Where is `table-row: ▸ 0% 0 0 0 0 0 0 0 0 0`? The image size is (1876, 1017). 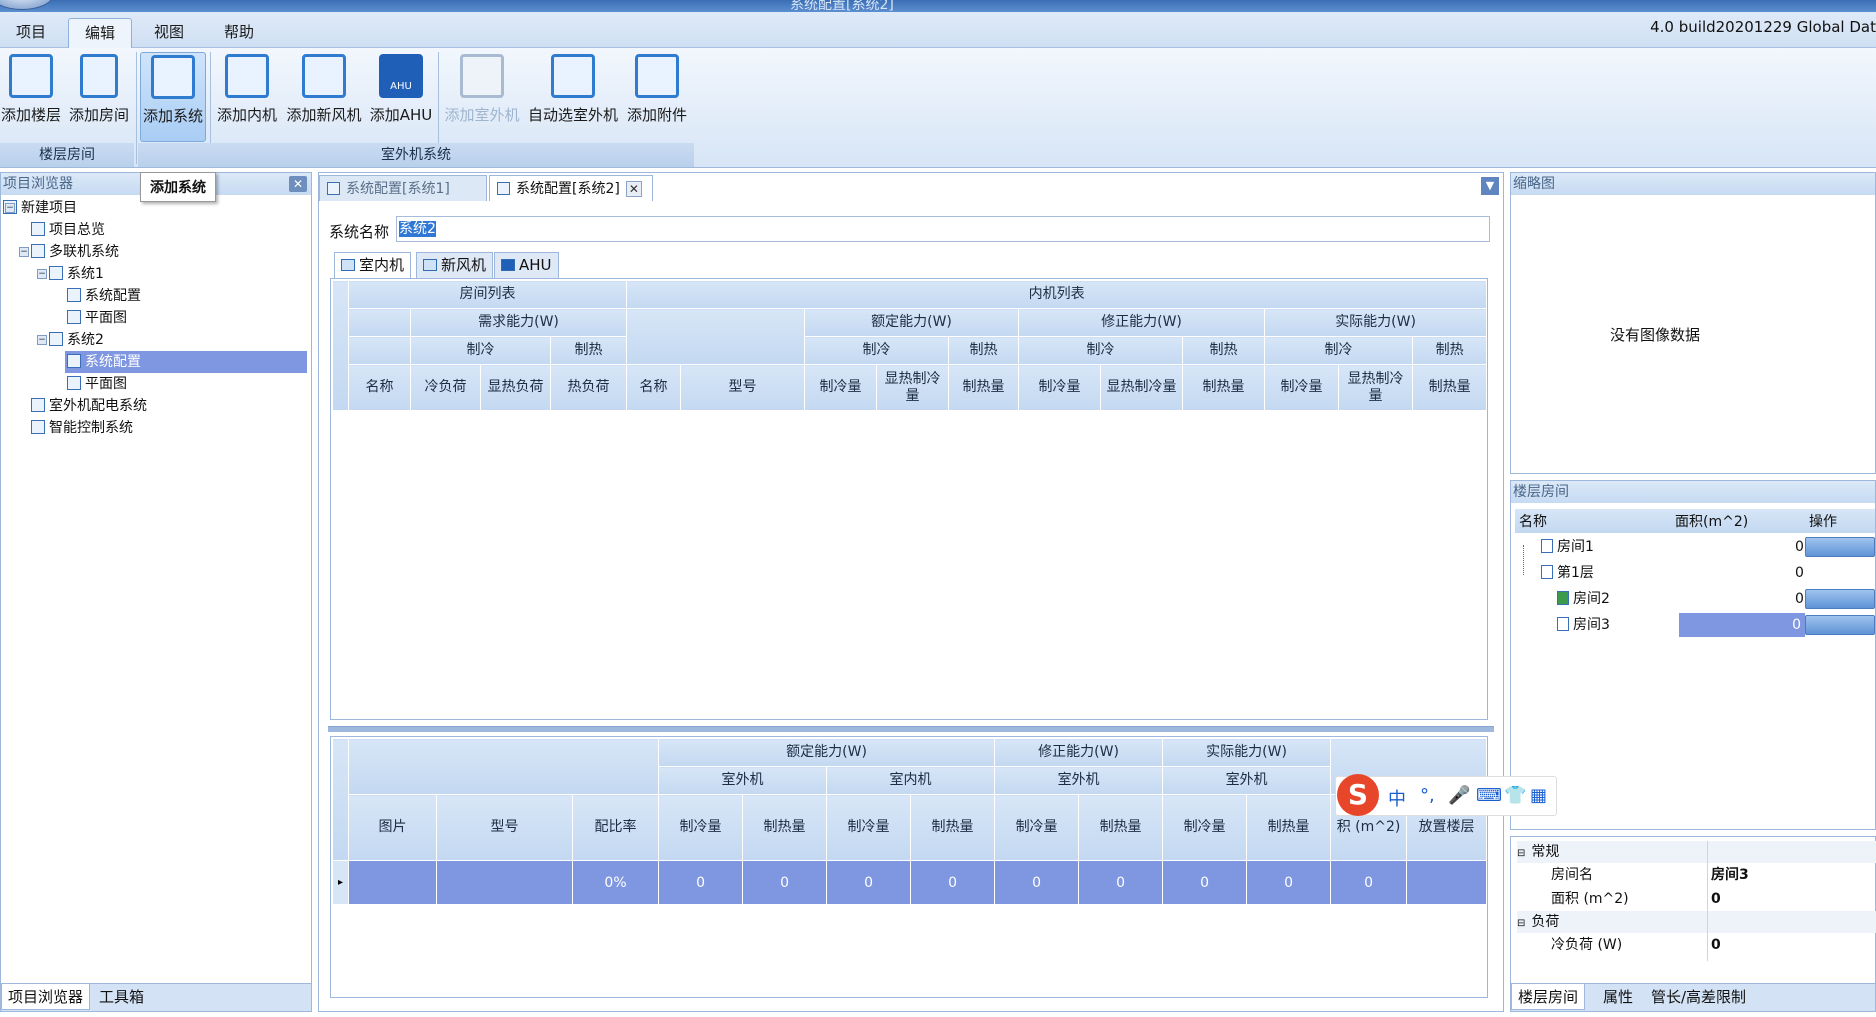 table-row: ▸ 0% 0 0 0 0 0 0 0 0 0 is located at coordinates (910, 882).